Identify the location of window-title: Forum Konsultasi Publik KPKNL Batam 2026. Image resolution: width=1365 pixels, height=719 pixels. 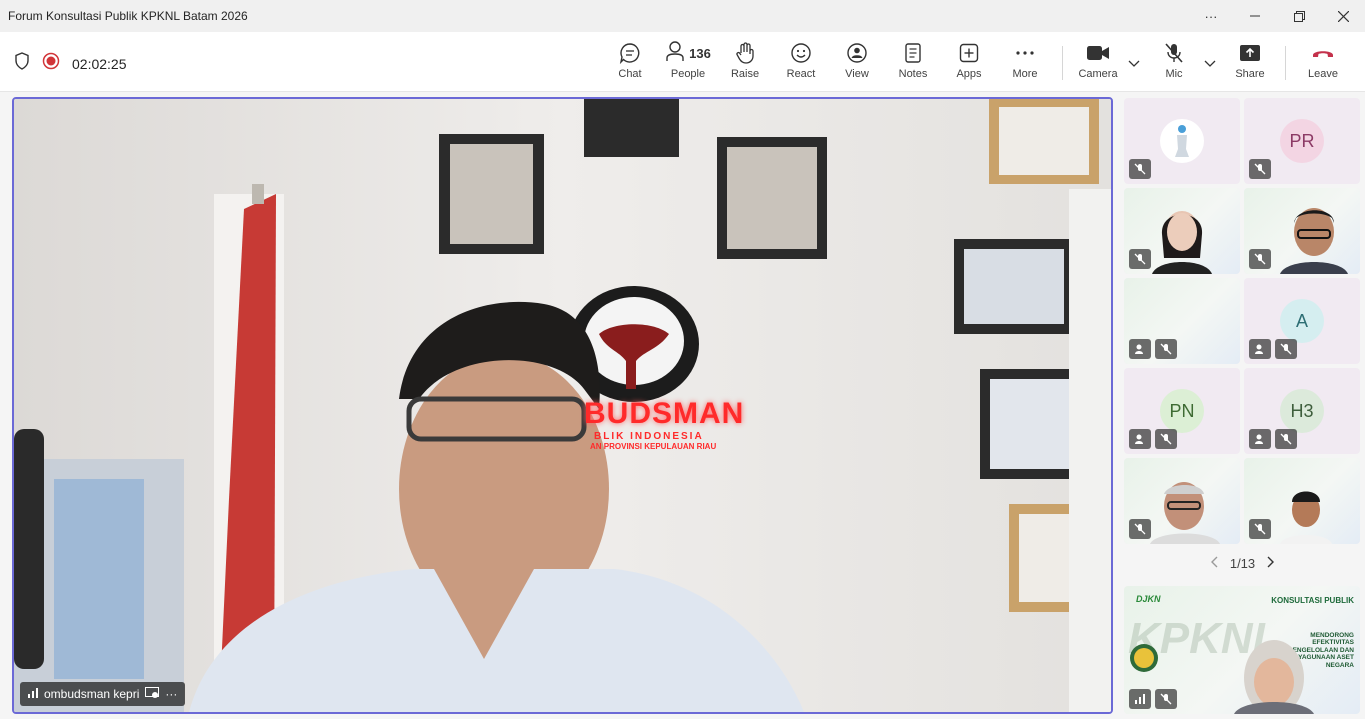
(128, 16).